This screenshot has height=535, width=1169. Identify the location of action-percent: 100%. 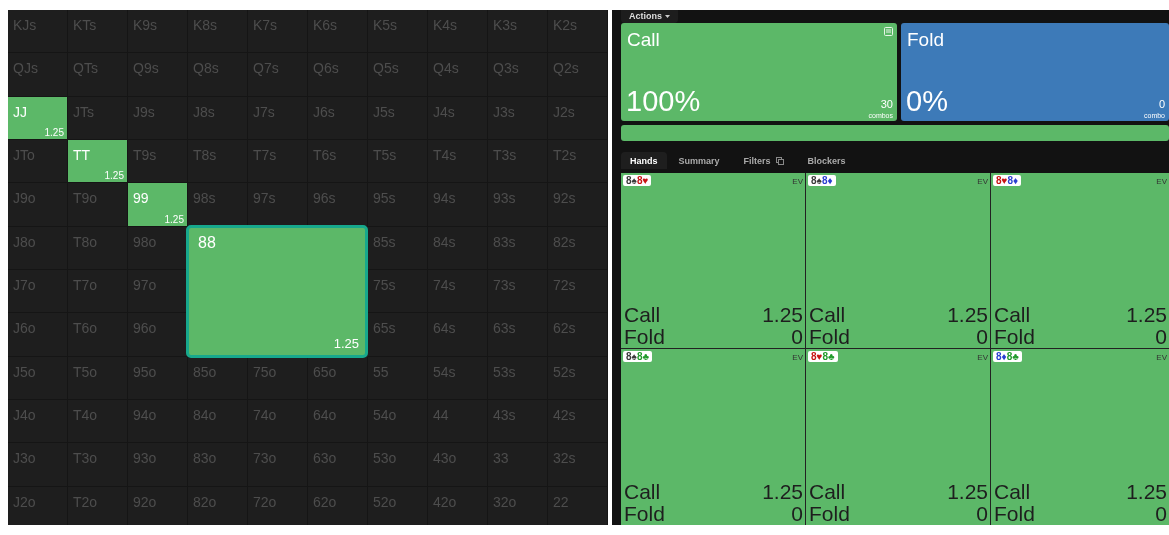
(663, 102).